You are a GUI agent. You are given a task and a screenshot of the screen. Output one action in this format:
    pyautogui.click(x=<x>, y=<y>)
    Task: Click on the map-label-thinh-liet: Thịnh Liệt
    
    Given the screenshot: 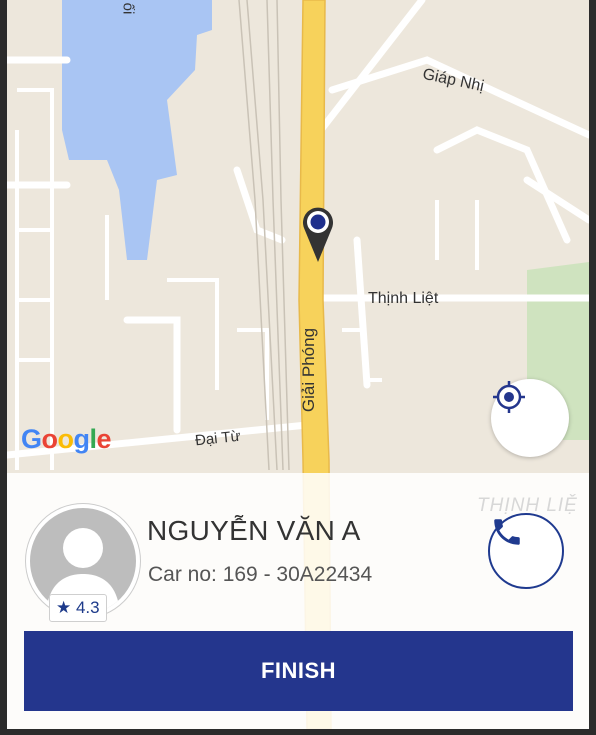 What is the action you would take?
    pyautogui.click(x=403, y=298)
    